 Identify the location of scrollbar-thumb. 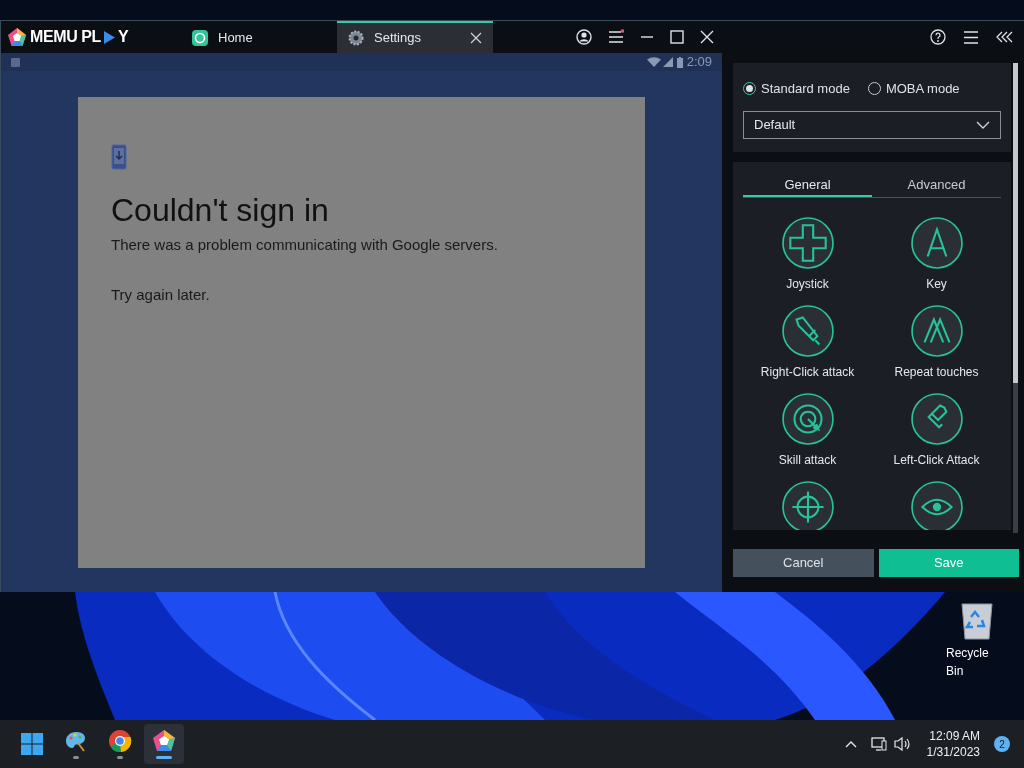
(1015, 223).